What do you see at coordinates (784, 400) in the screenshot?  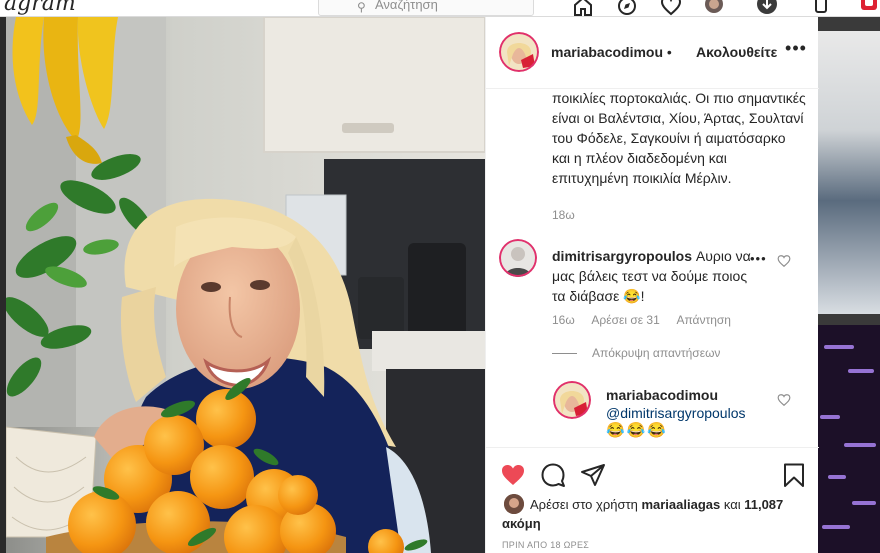 I see `reply-like-heart-icon` at bounding box center [784, 400].